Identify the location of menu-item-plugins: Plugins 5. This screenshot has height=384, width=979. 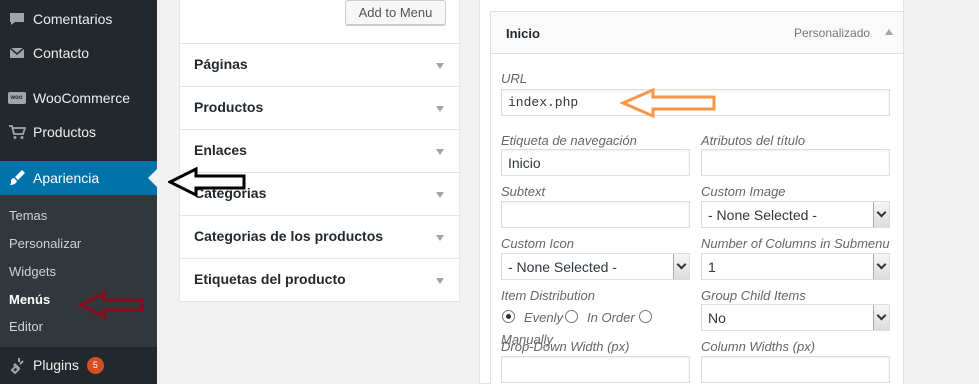
(78, 365).